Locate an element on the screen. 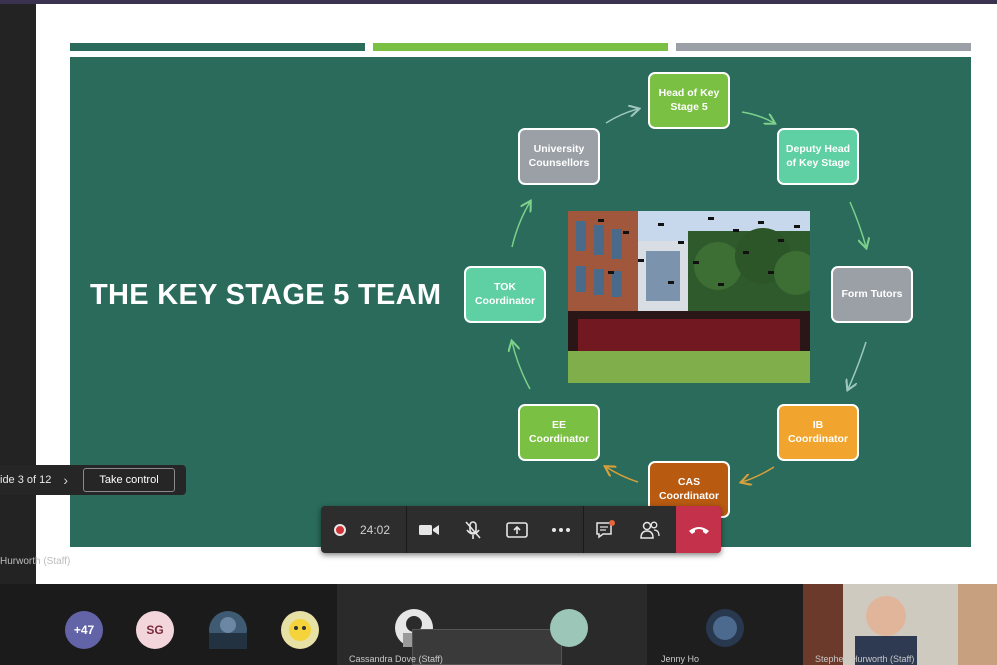  slide-navigation: ide 3 of 12 › Take control is located at coordinates (93, 480).